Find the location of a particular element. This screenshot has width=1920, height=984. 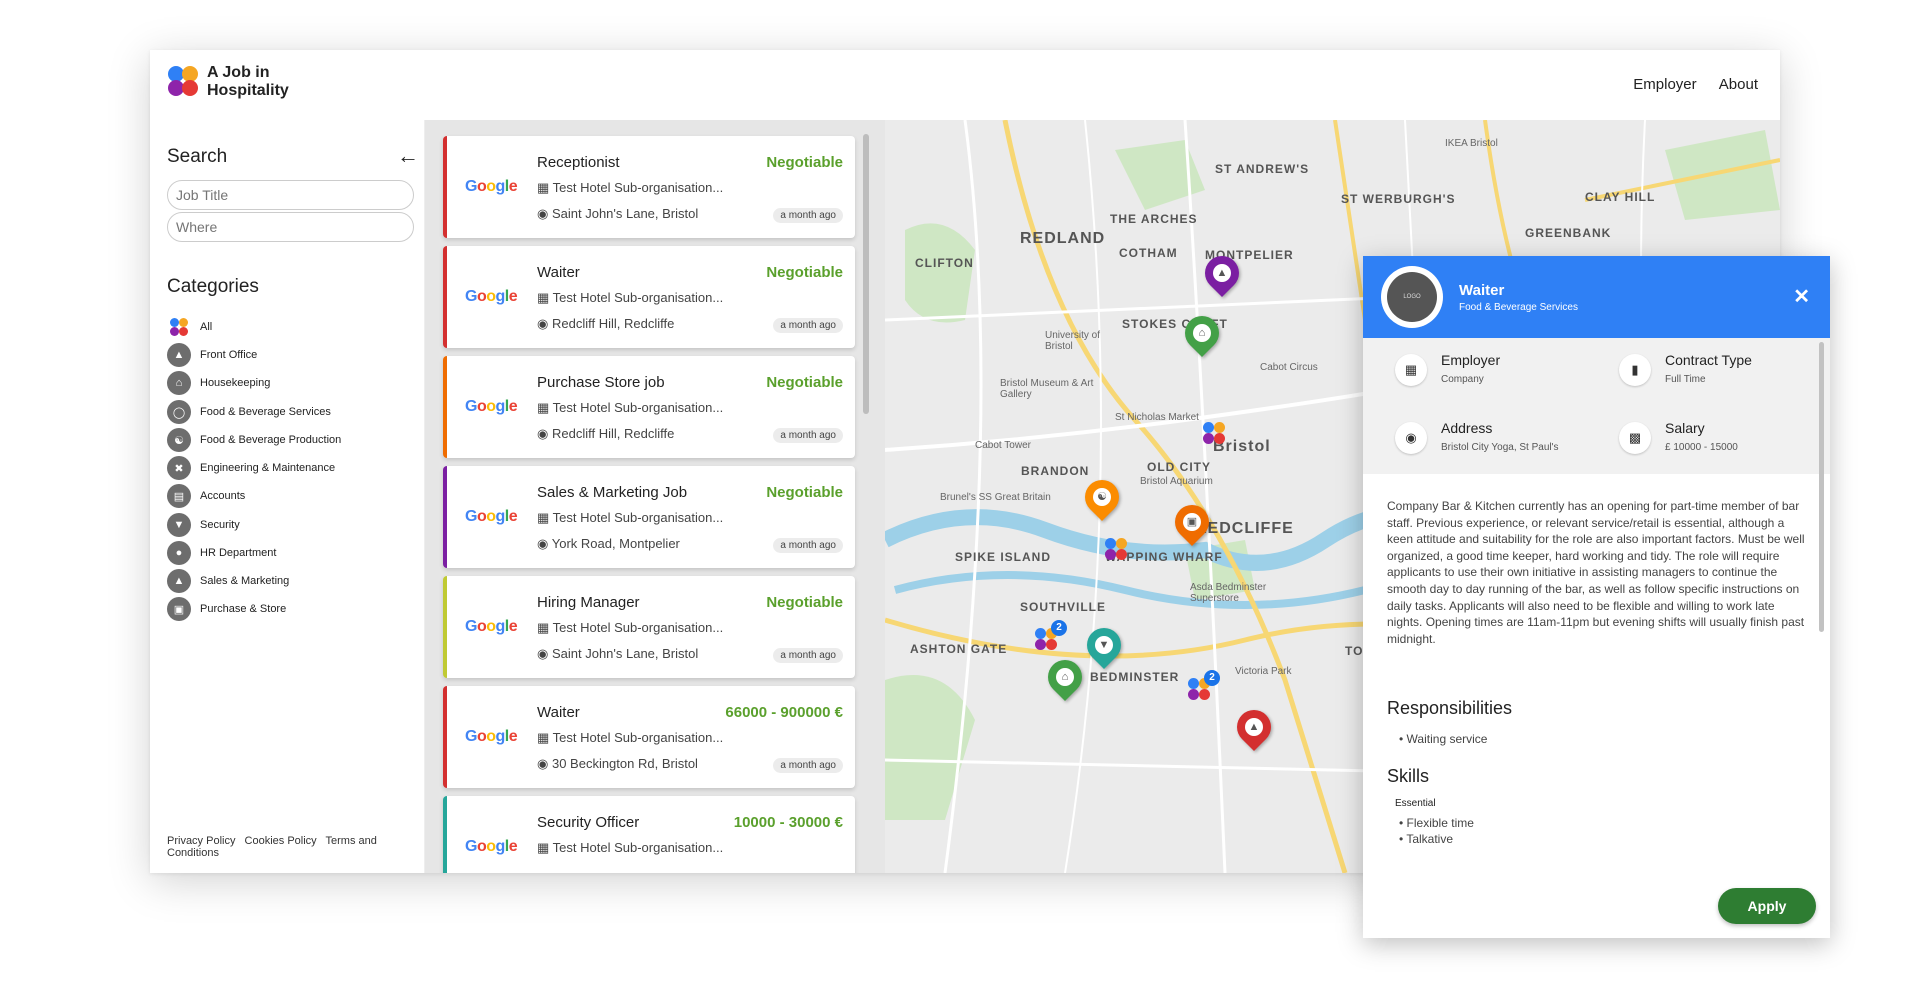

map-place: Cabot Circus is located at coordinates (1289, 367).